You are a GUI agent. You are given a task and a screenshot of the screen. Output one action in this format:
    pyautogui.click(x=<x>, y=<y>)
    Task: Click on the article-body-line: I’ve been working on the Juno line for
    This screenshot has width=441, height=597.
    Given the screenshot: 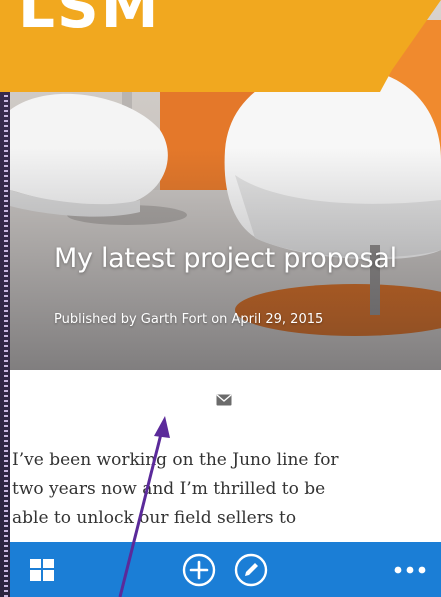 What is the action you would take?
    pyautogui.click(x=175, y=460)
    